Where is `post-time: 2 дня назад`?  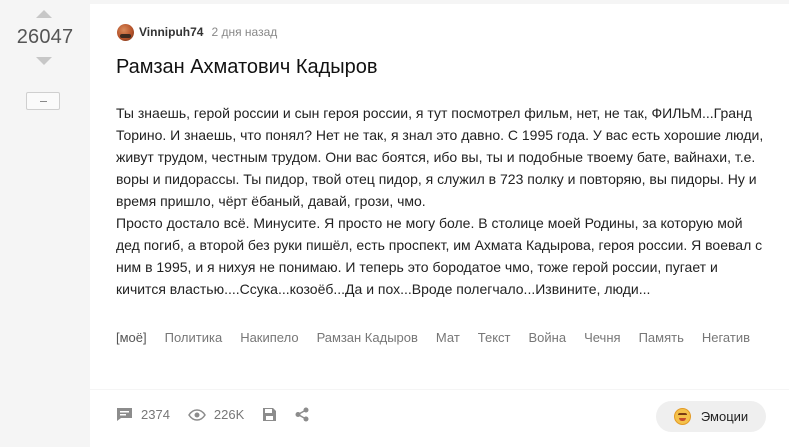
post-time: 2 дня назад is located at coordinates (244, 32).